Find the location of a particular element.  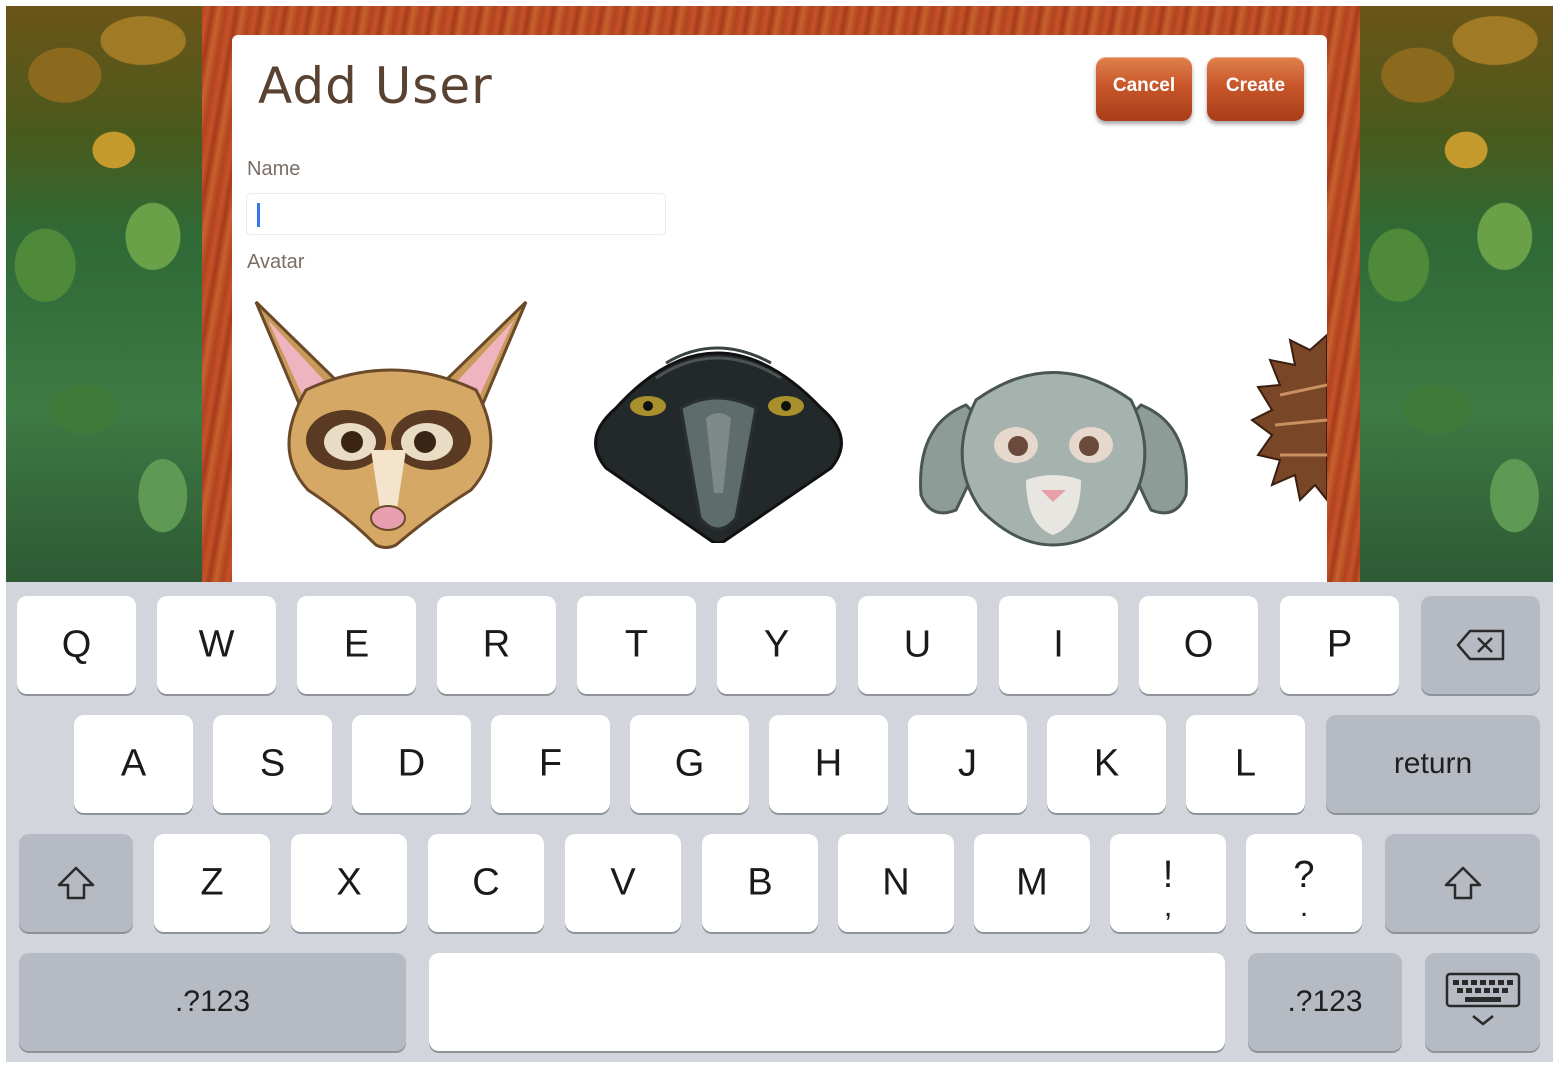

space-bar is located at coordinates (827, 1002).